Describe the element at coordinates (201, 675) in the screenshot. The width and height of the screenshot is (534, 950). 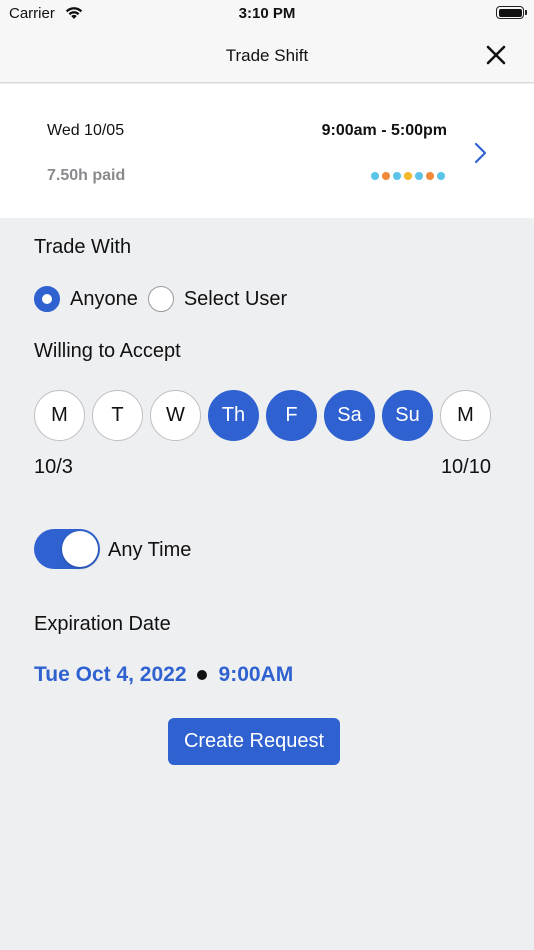
I see `separator-dot` at that location.